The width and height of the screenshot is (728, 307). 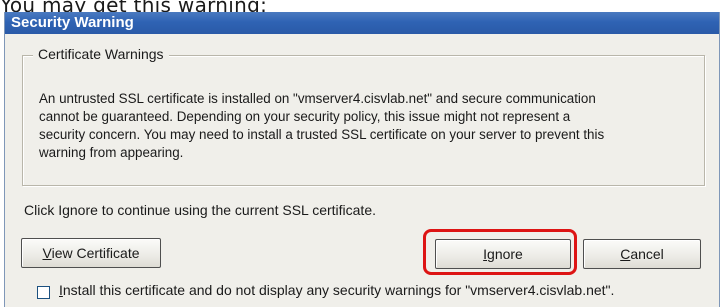 I want to click on cancel-button: Cancel, so click(x=642, y=254).